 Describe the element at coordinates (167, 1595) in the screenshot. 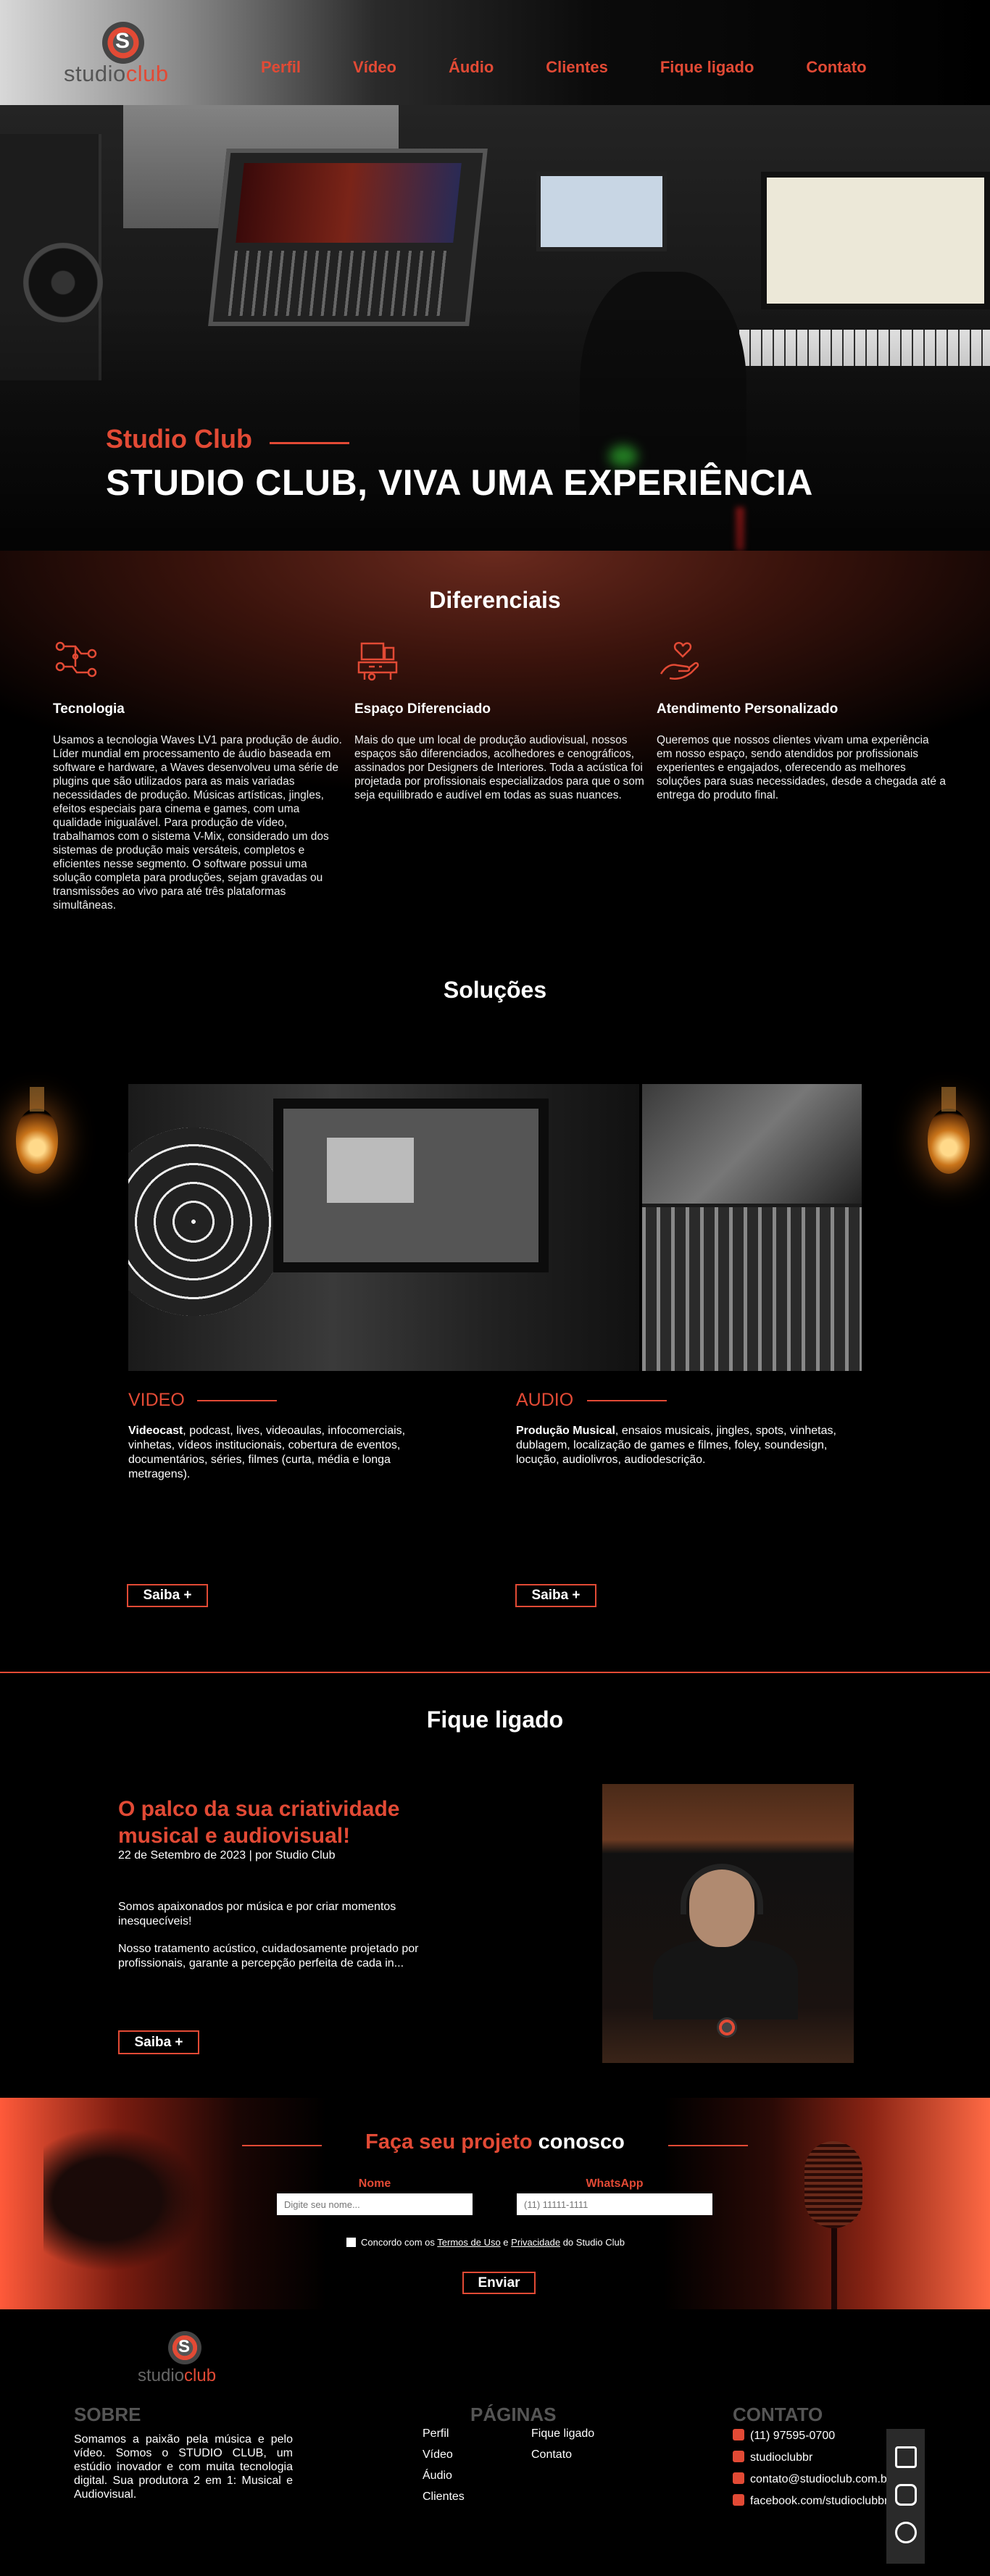

I see `video-saiba-button: Saiba +` at that location.